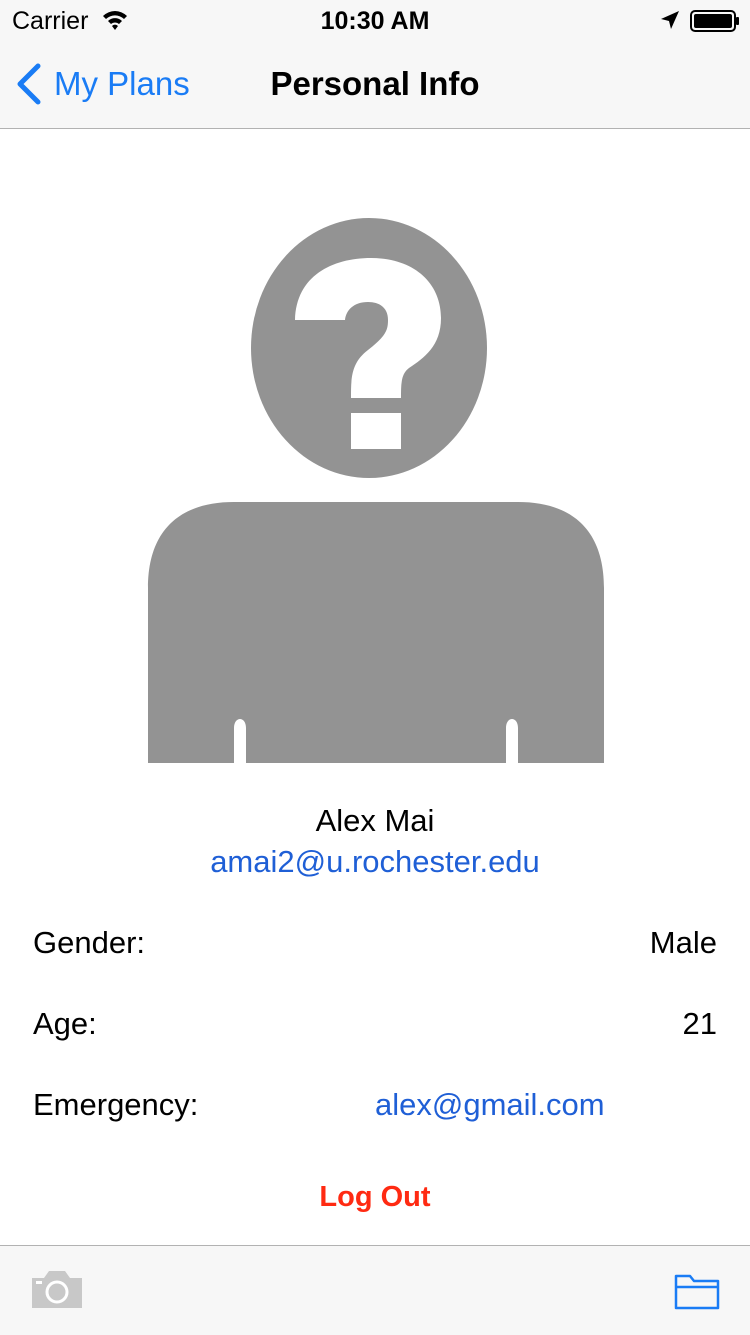  What do you see at coordinates (670, 20) in the screenshot?
I see `location-arrow-icon` at bounding box center [670, 20].